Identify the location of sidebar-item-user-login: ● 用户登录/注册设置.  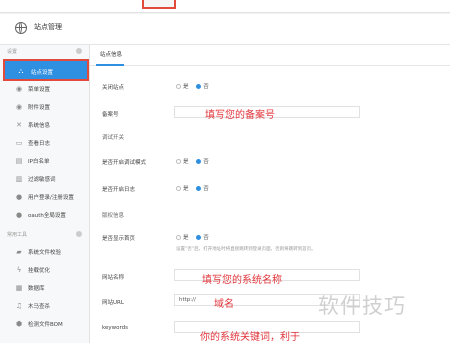
(44, 197).